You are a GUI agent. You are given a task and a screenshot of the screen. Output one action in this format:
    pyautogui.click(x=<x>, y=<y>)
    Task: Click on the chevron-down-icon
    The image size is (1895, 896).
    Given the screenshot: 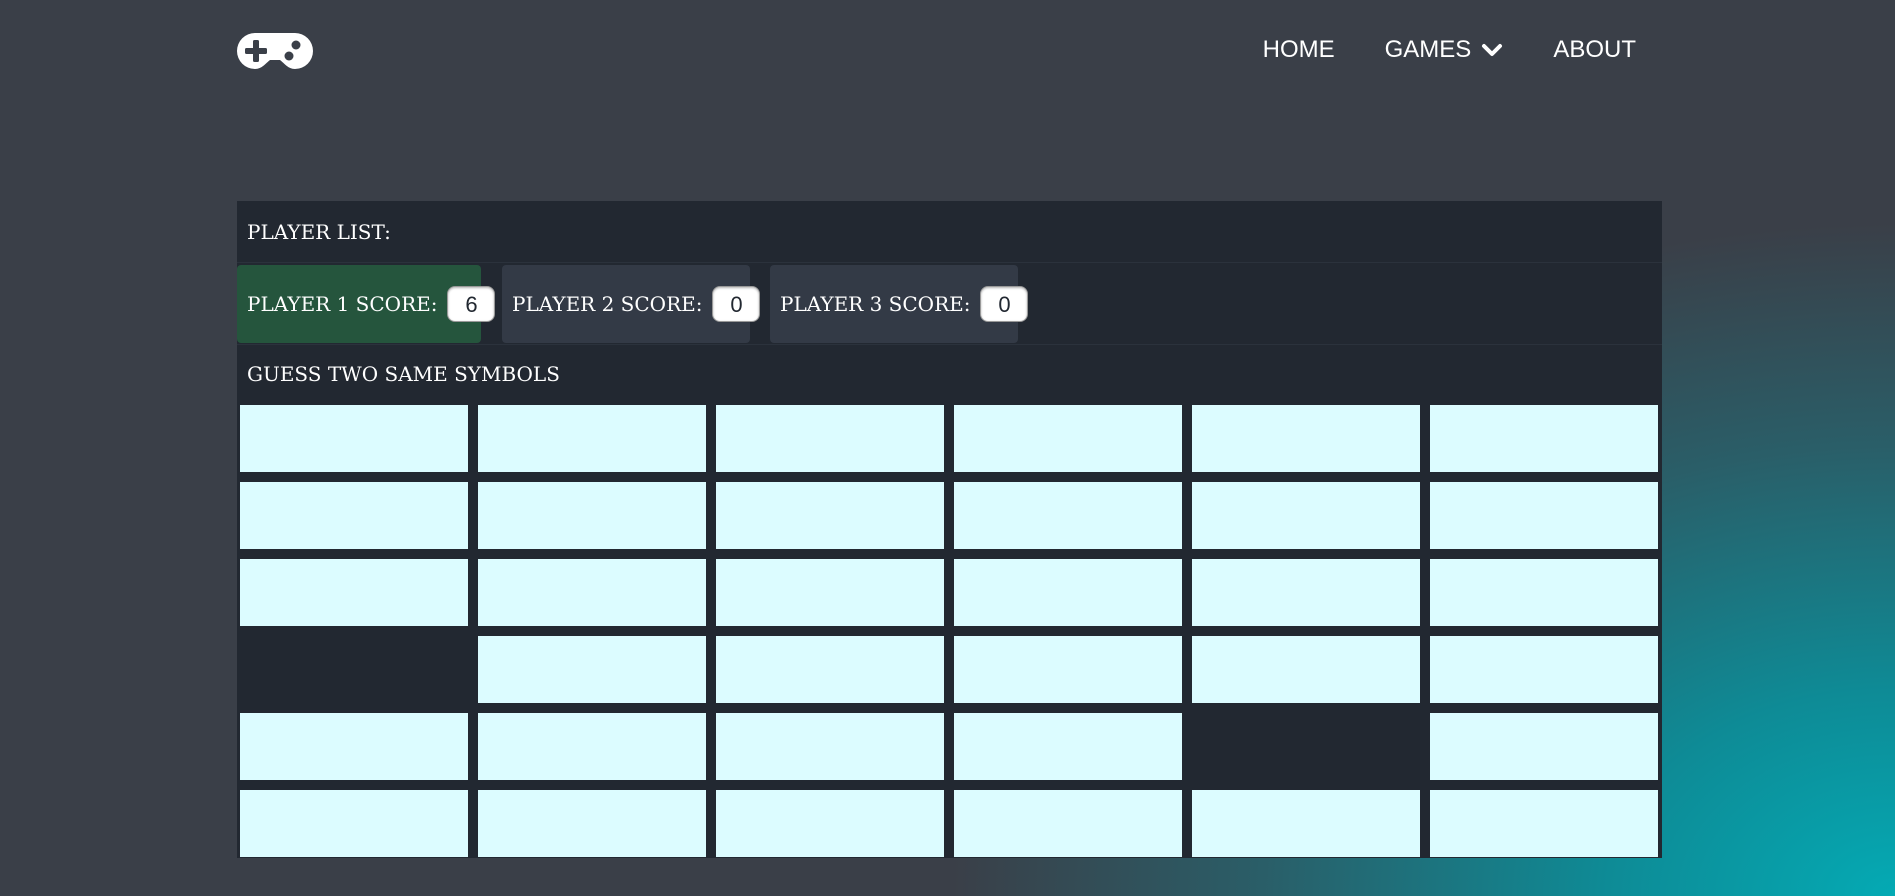 What is the action you would take?
    pyautogui.click(x=1492, y=50)
    